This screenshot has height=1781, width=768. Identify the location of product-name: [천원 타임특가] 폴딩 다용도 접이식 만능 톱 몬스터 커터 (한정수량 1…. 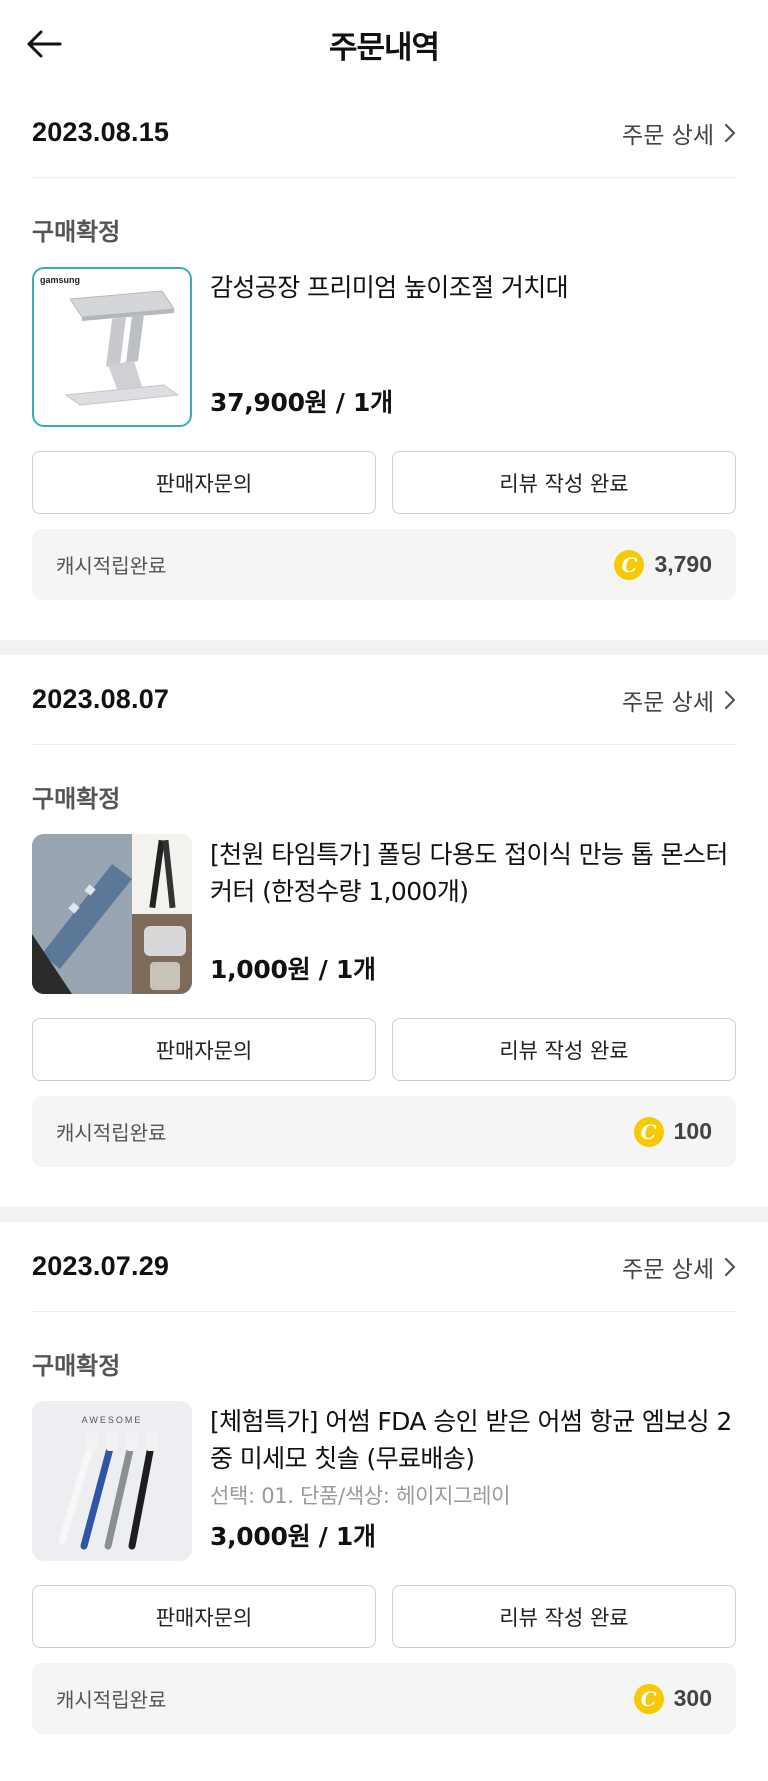
(473, 873).